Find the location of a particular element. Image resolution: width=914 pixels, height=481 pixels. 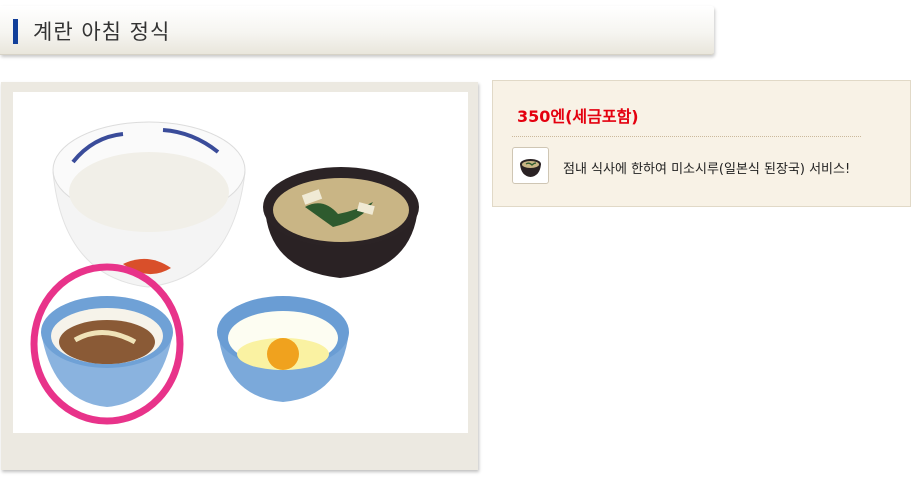

rice-bowl-icon is located at coordinates (149, 204).